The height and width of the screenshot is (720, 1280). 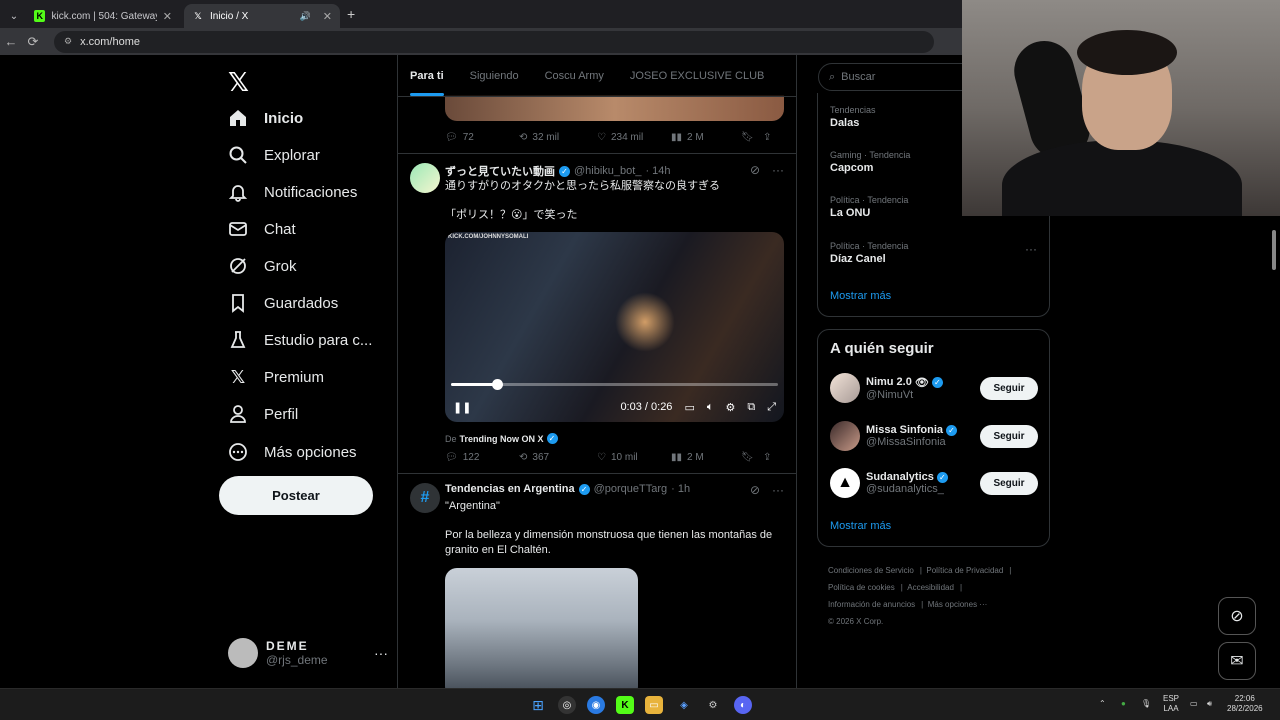 What do you see at coordinates (283, 303) in the screenshot?
I see `nav-item-bookmarks: Guardados` at bounding box center [283, 303].